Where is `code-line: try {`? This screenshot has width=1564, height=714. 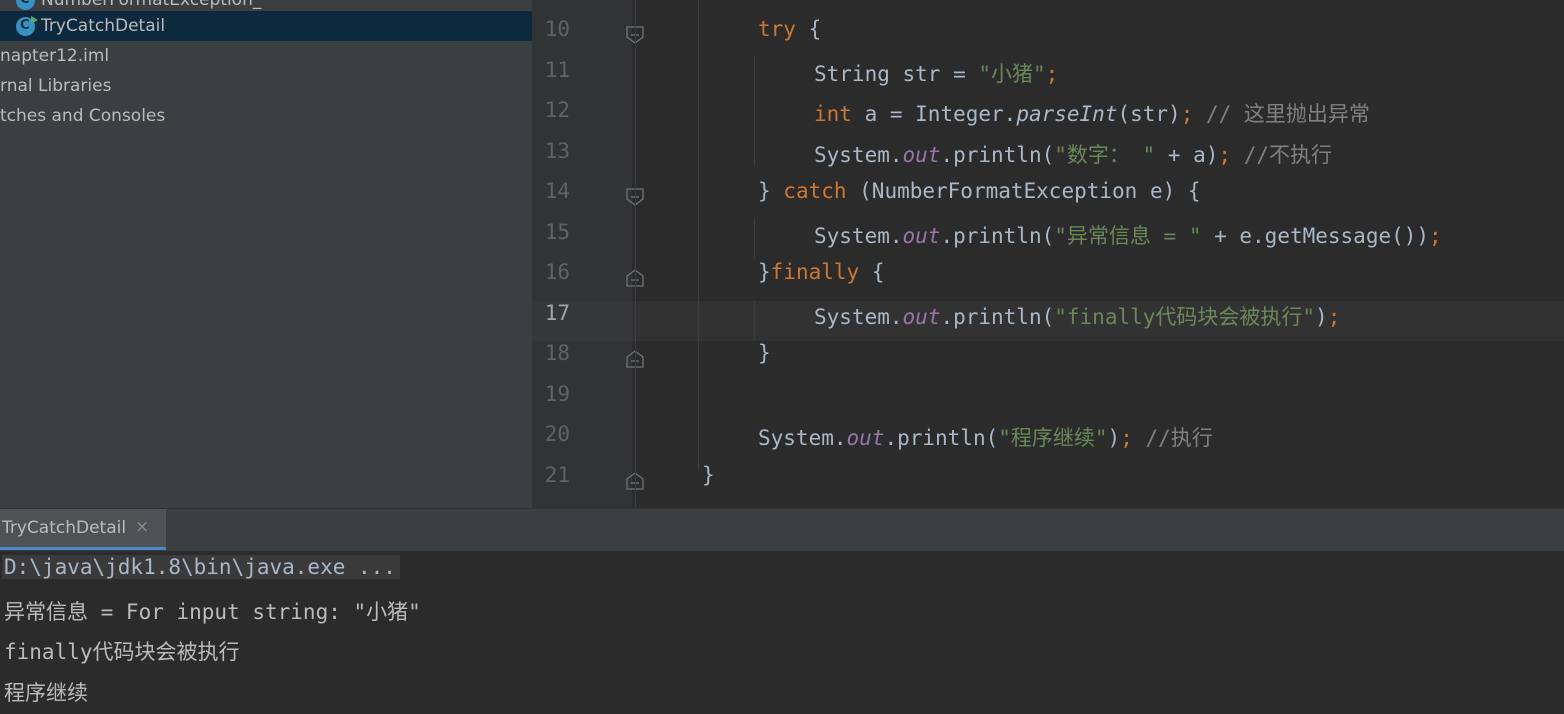 code-line: try { is located at coordinates (789, 29).